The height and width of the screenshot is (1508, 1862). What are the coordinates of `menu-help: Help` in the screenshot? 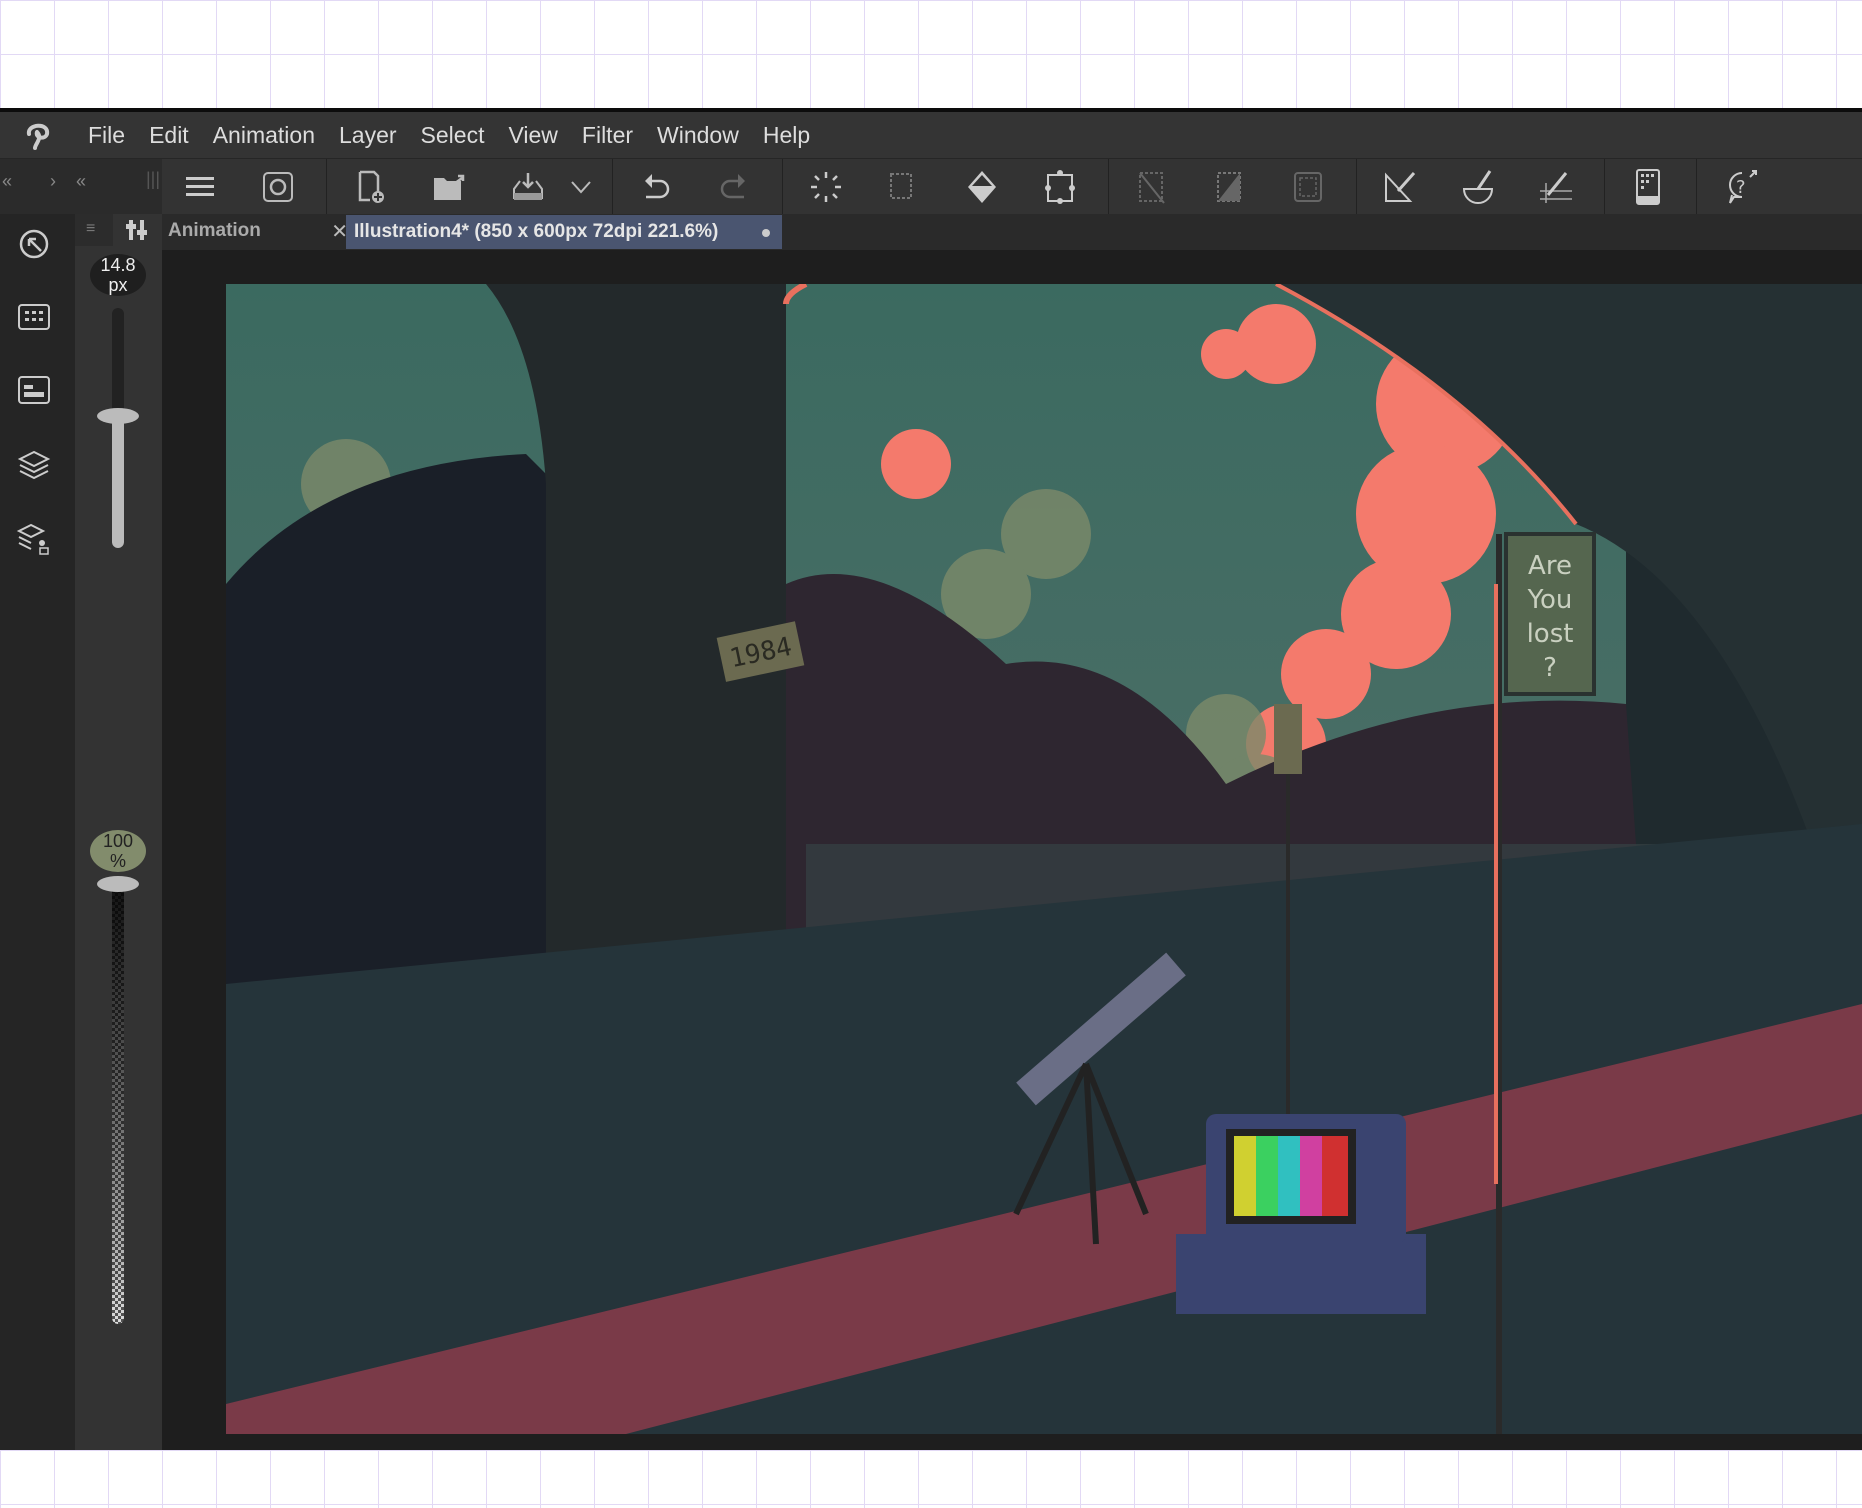 It's located at (786, 135).